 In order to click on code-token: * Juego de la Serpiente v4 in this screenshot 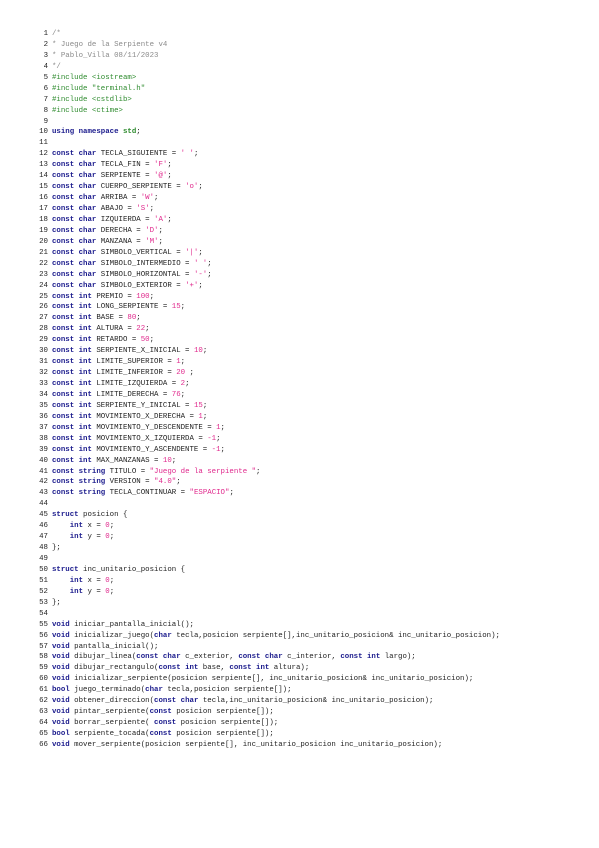, I will do `click(110, 44)`.